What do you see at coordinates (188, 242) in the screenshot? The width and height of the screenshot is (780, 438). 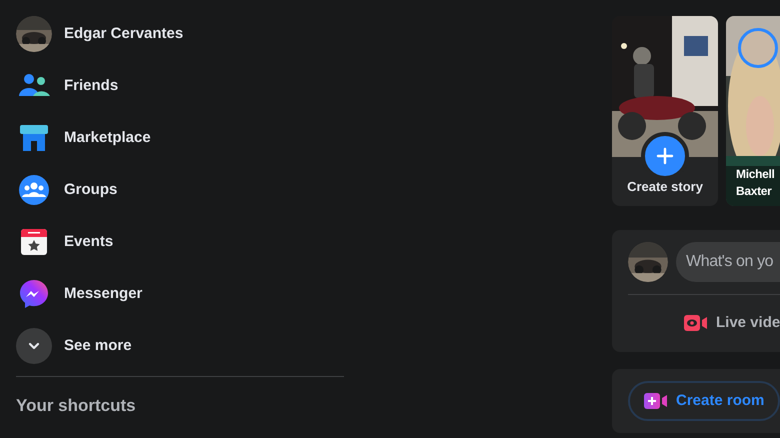 I see `sidebar-item: Events` at bounding box center [188, 242].